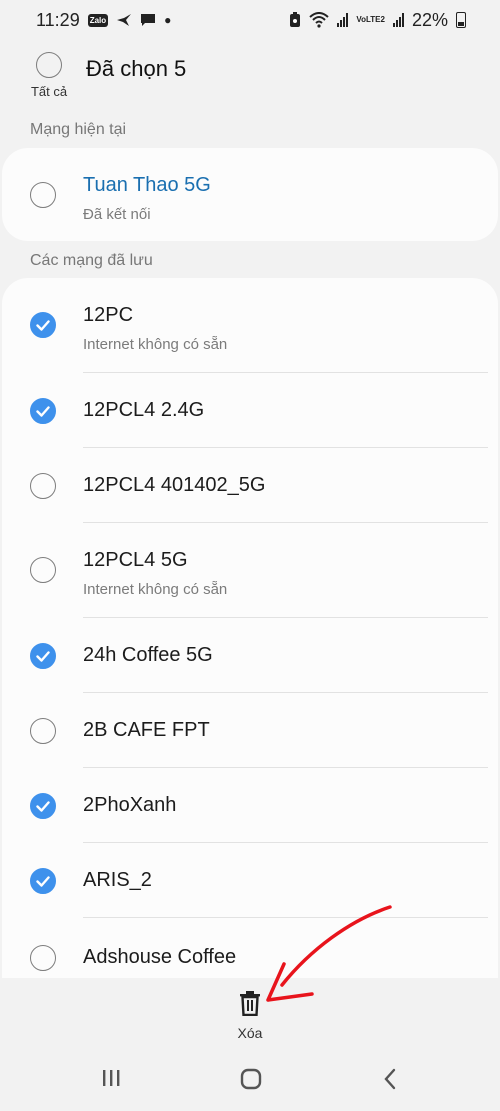 This screenshot has height=1111, width=500. I want to click on network-name: 2B CAFE FPT, so click(146, 730).